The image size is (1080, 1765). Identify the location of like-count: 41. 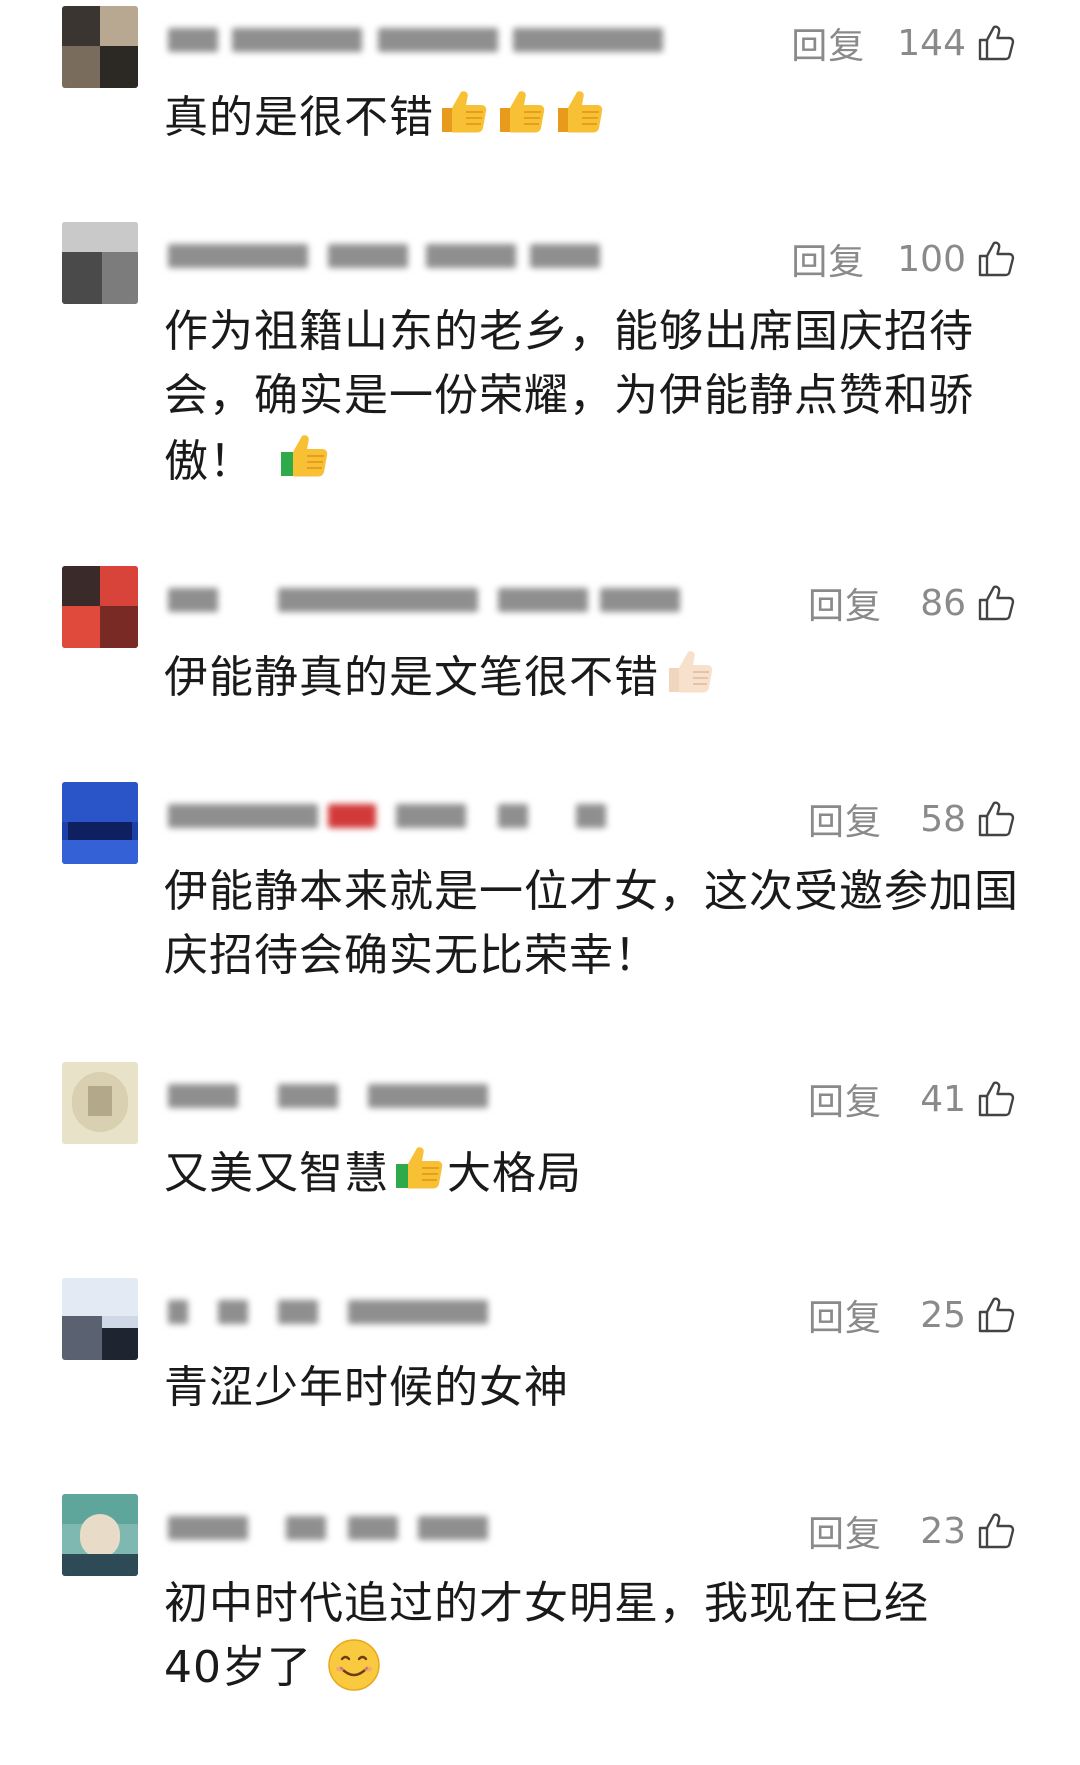
(943, 1099).